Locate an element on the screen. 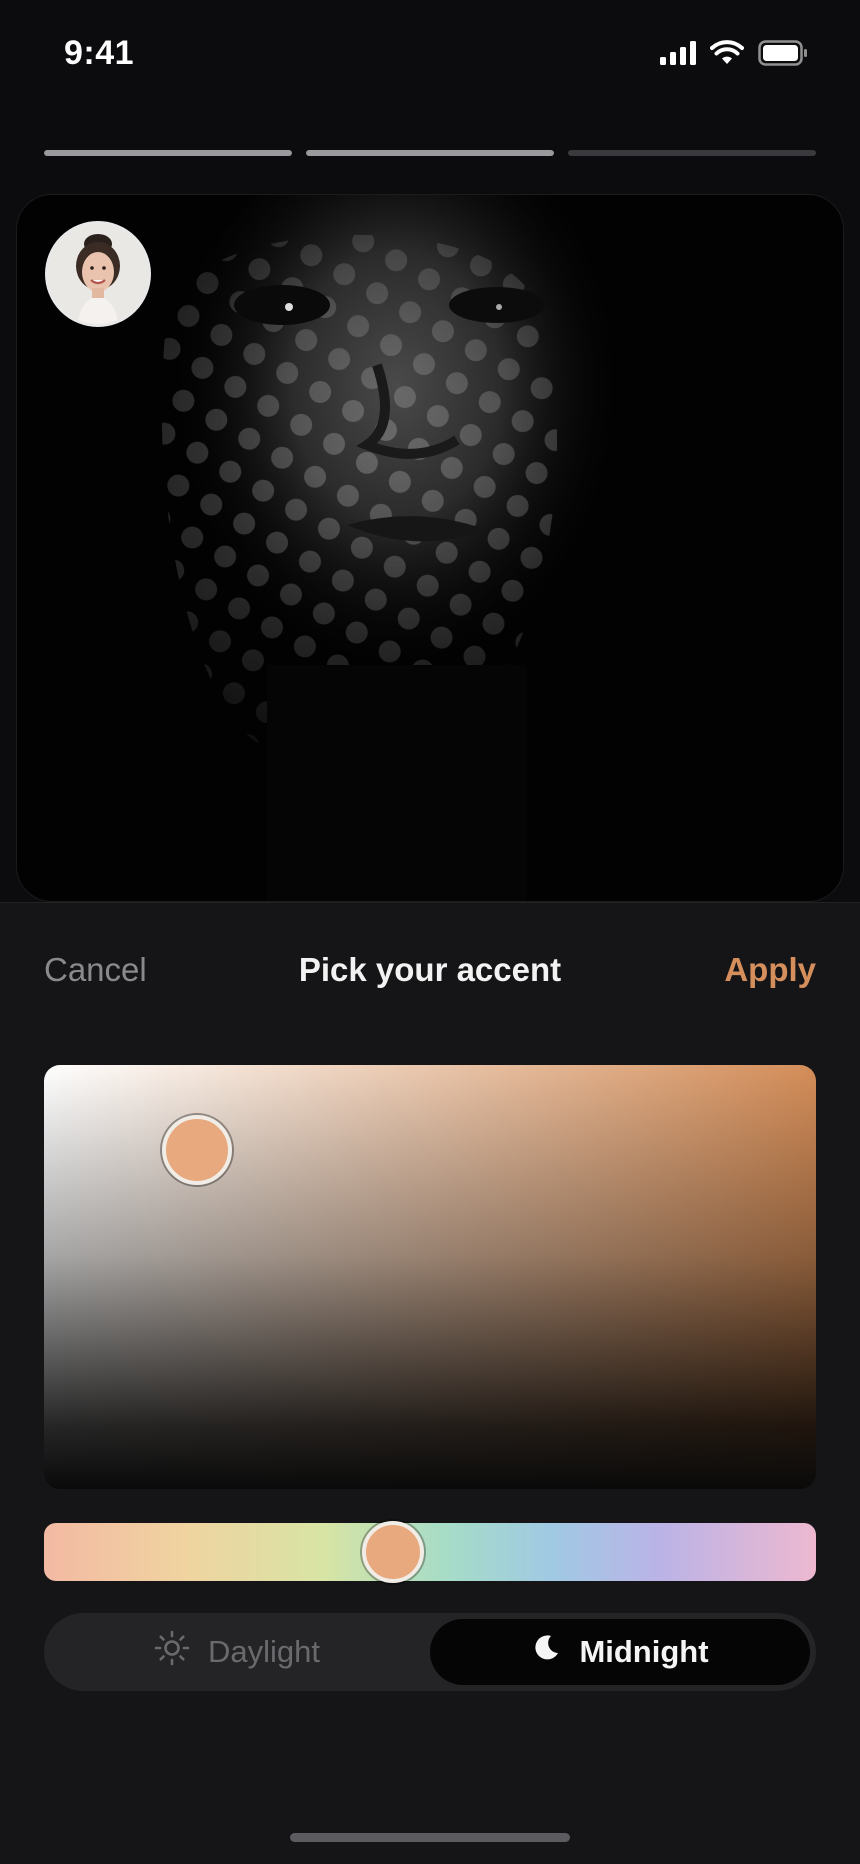 The height and width of the screenshot is (1864, 860). hue-slider-handle is located at coordinates (393, 1552).